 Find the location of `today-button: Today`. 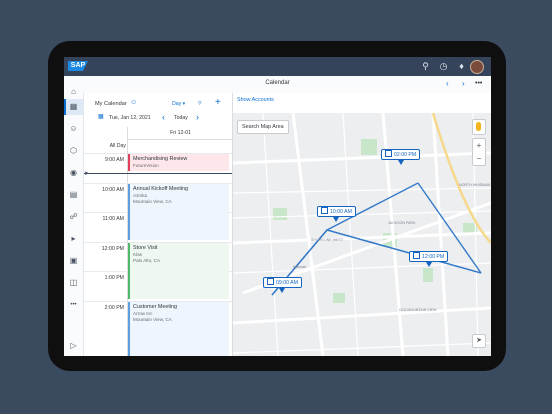

today-button: Today is located at coordinates (181, 118).